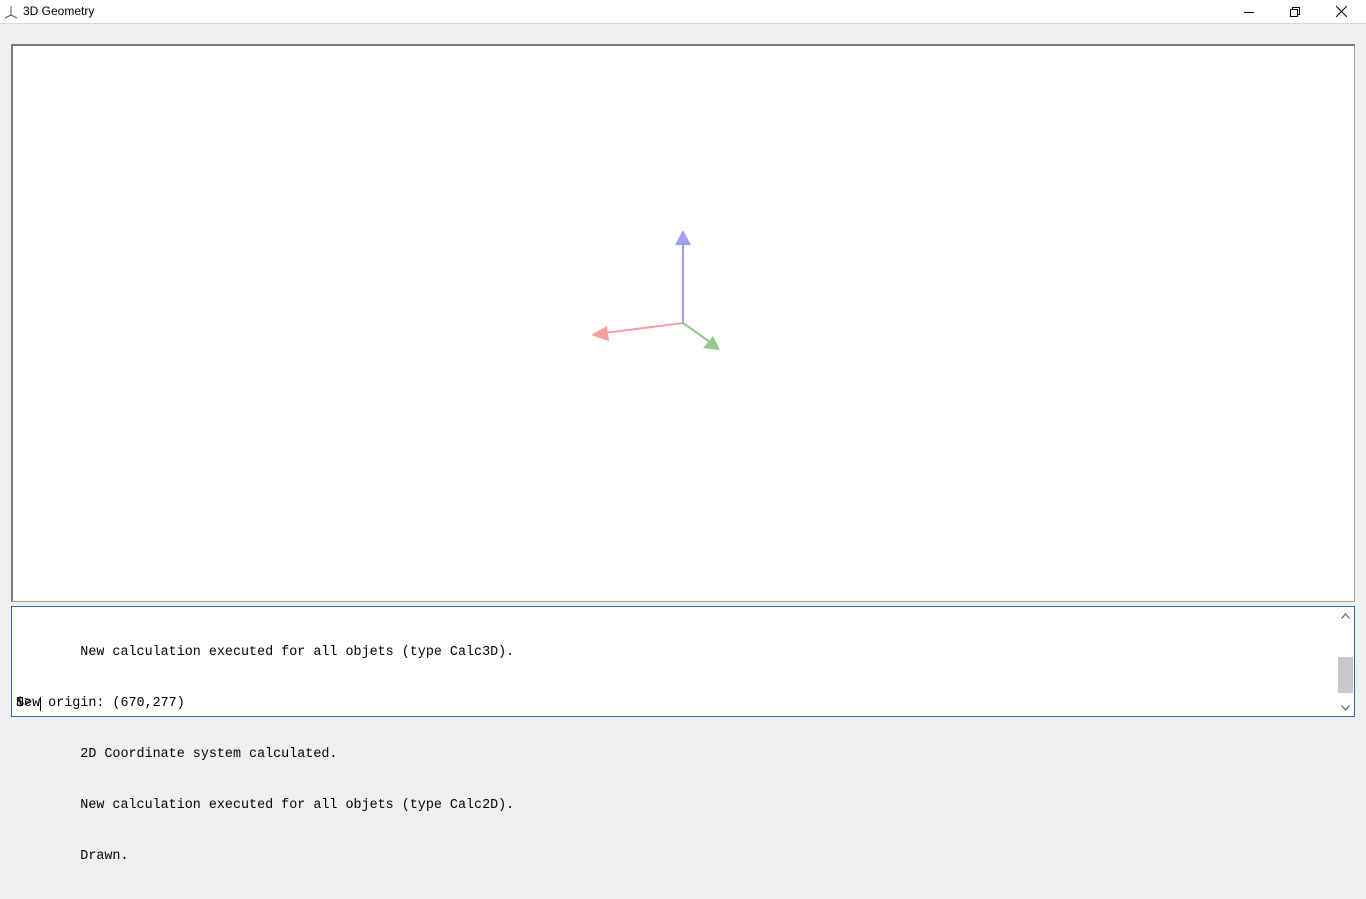 The height and width of the screenshot is (899, 1366). I want to click on chevron-down-icon, so click(1345, 707).